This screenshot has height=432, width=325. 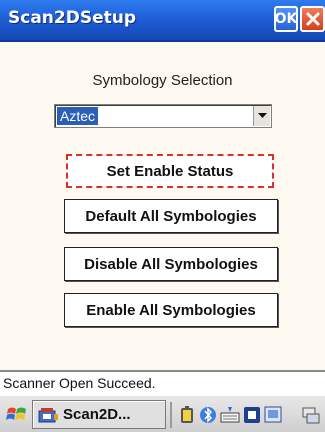 I want to click on disable-all-symbologies-button: Disable All Symbologies, so click(x=171, y=264).